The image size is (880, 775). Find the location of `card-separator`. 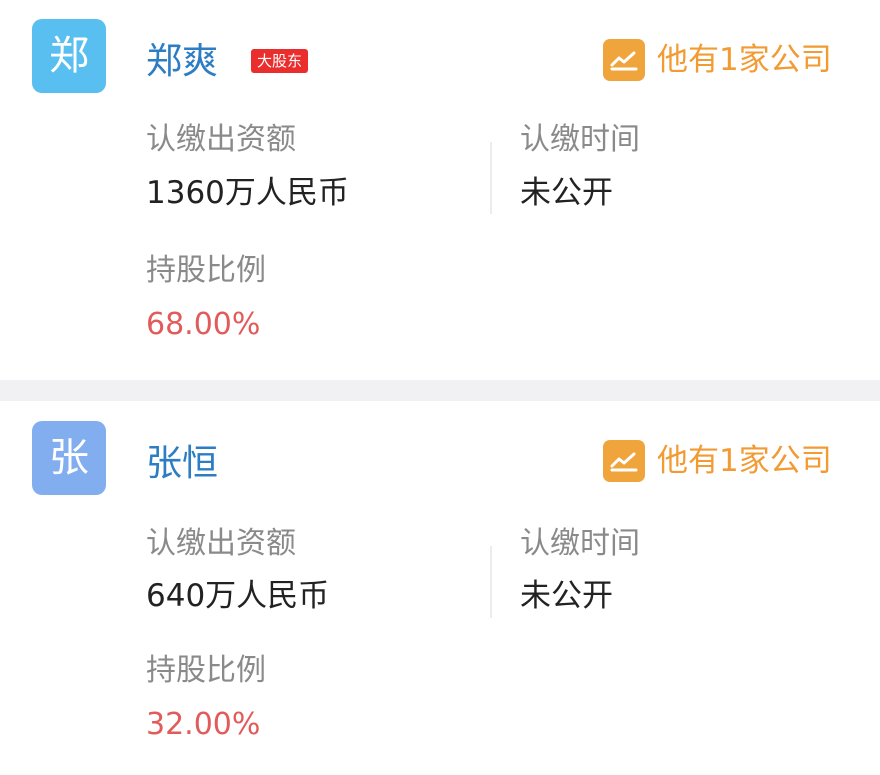

card-separator is located at coordinates (440, 390).